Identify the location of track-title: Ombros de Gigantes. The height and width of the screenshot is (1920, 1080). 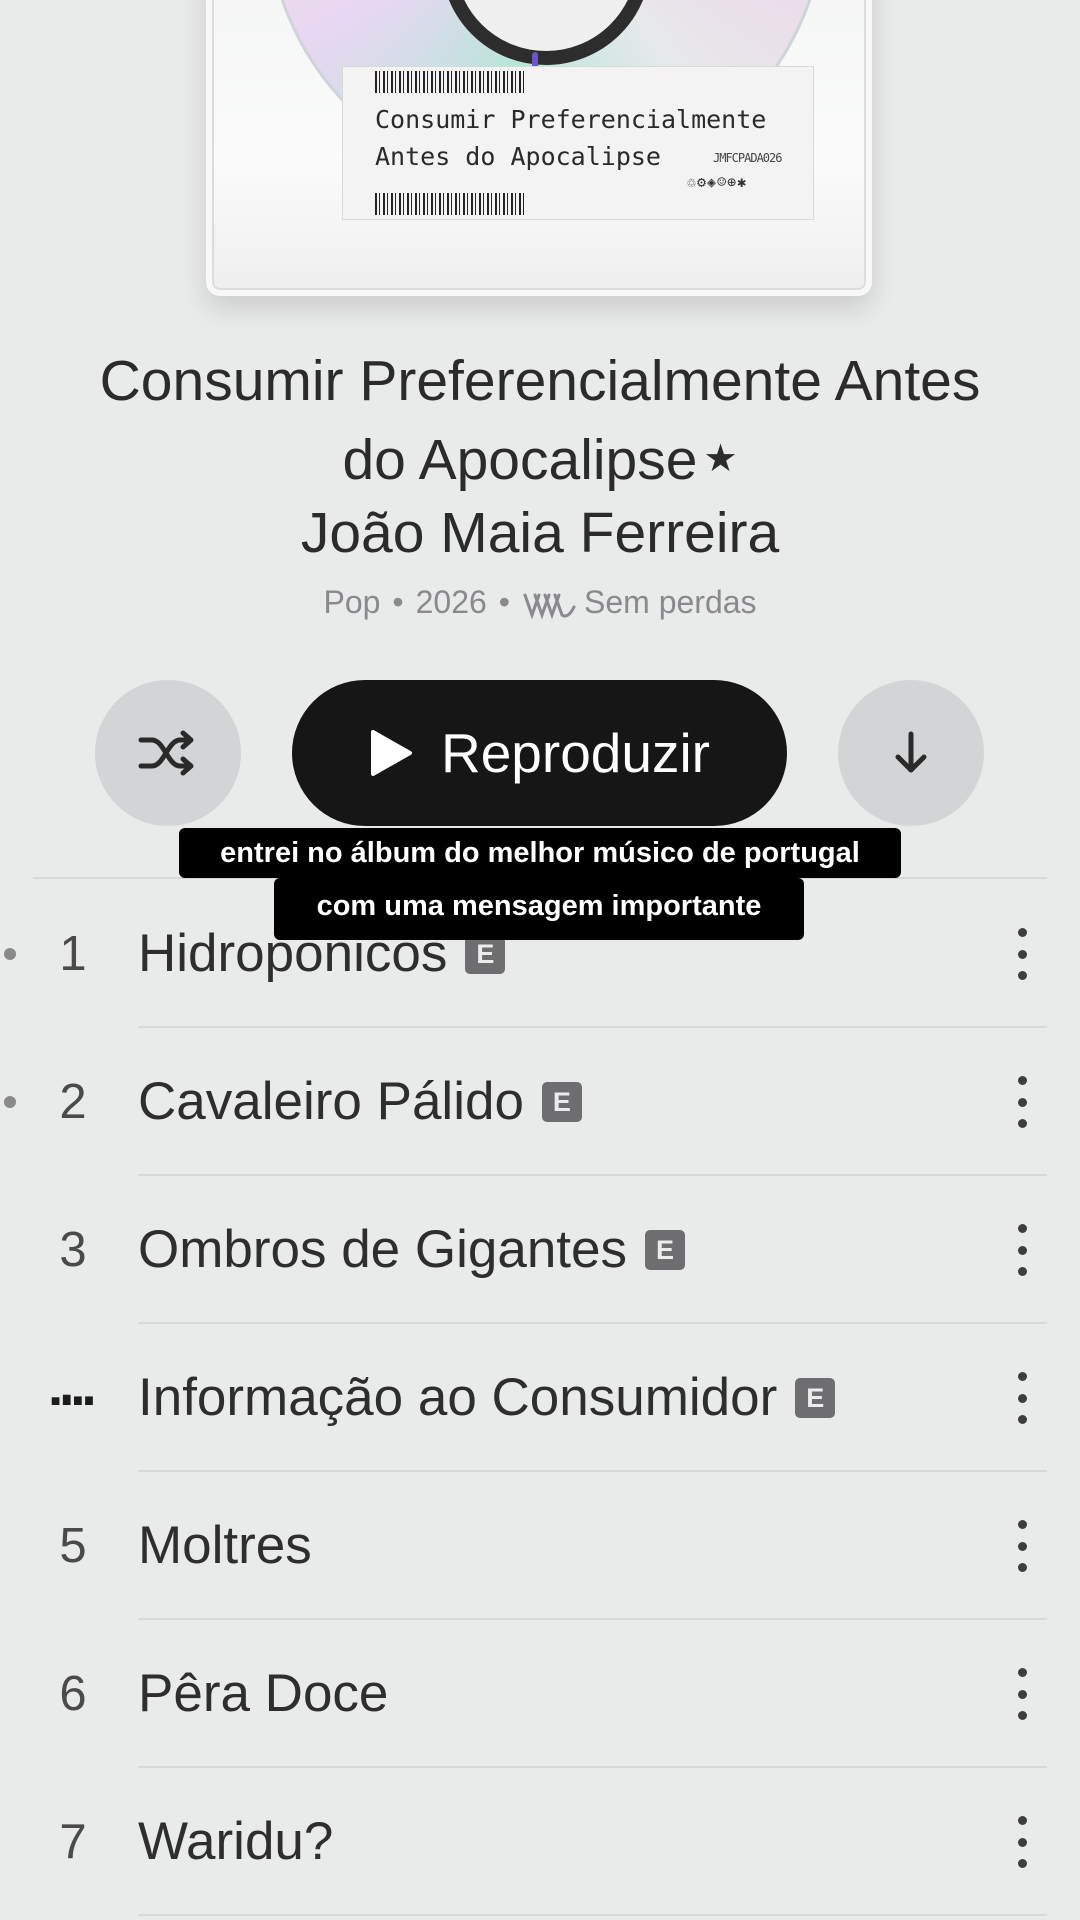
(383, 1249).